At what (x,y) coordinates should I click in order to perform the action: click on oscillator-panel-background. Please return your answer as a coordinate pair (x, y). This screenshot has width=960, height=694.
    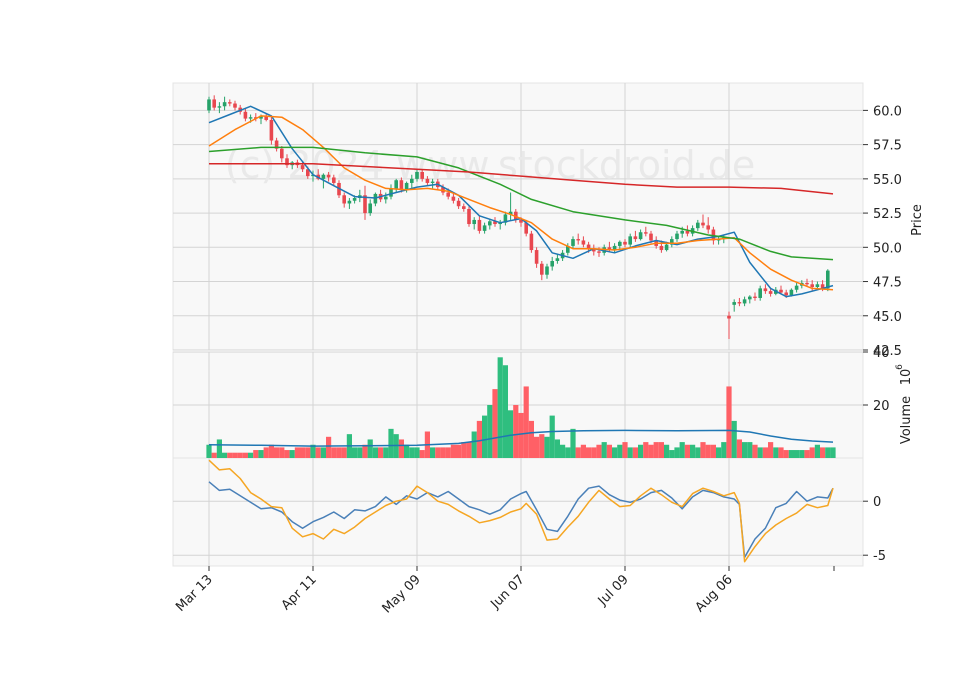
    Looking at the image, I should click on (518, 512).